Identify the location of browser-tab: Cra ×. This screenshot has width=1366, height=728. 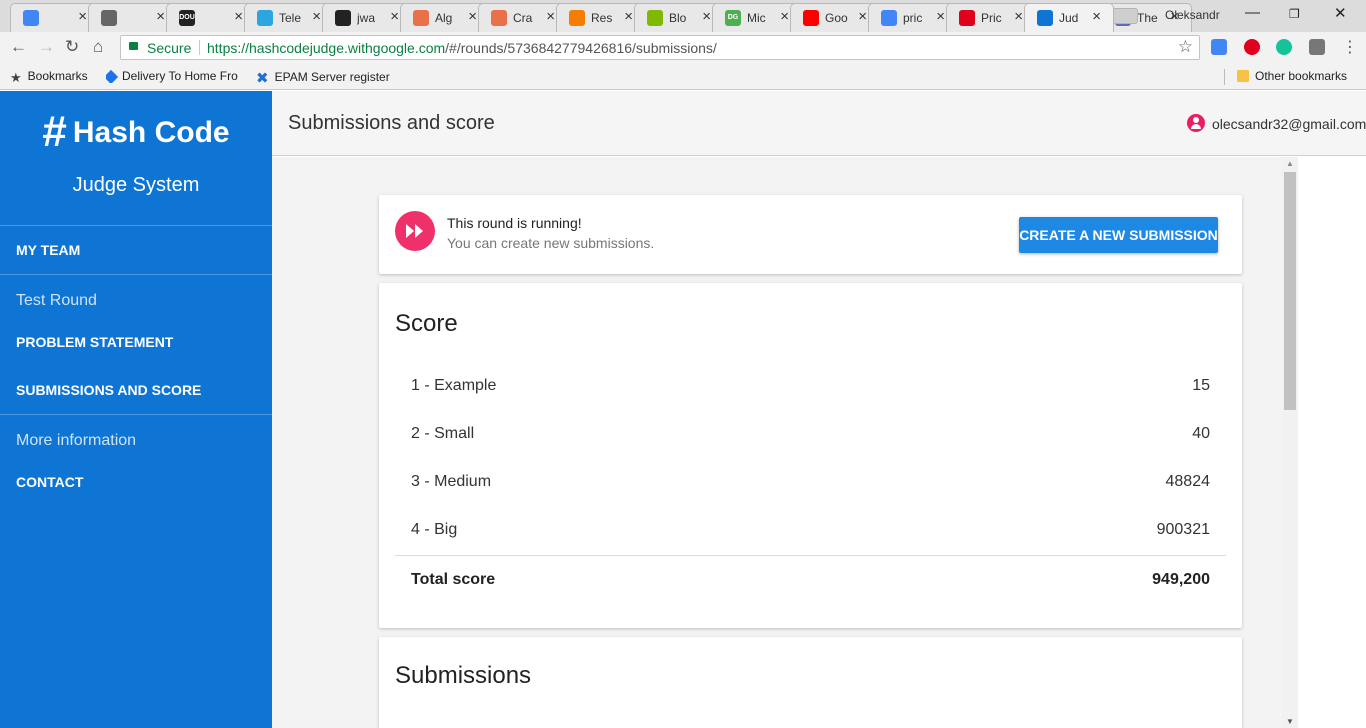
(523, 17).